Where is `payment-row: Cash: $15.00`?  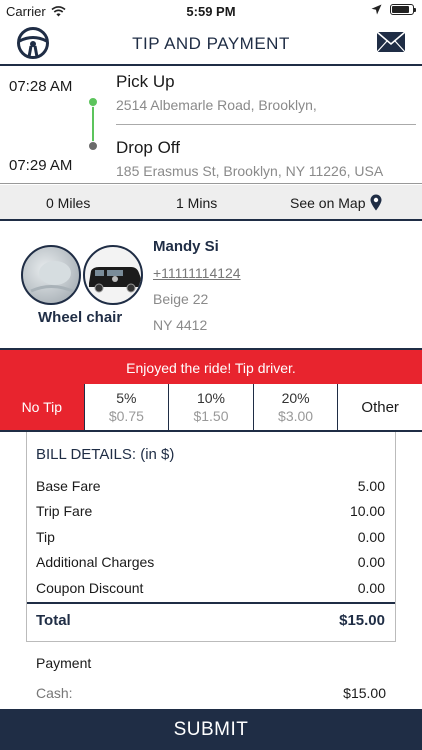
payment-row: Cash: $15.00 is located at coordinates (211, 693).